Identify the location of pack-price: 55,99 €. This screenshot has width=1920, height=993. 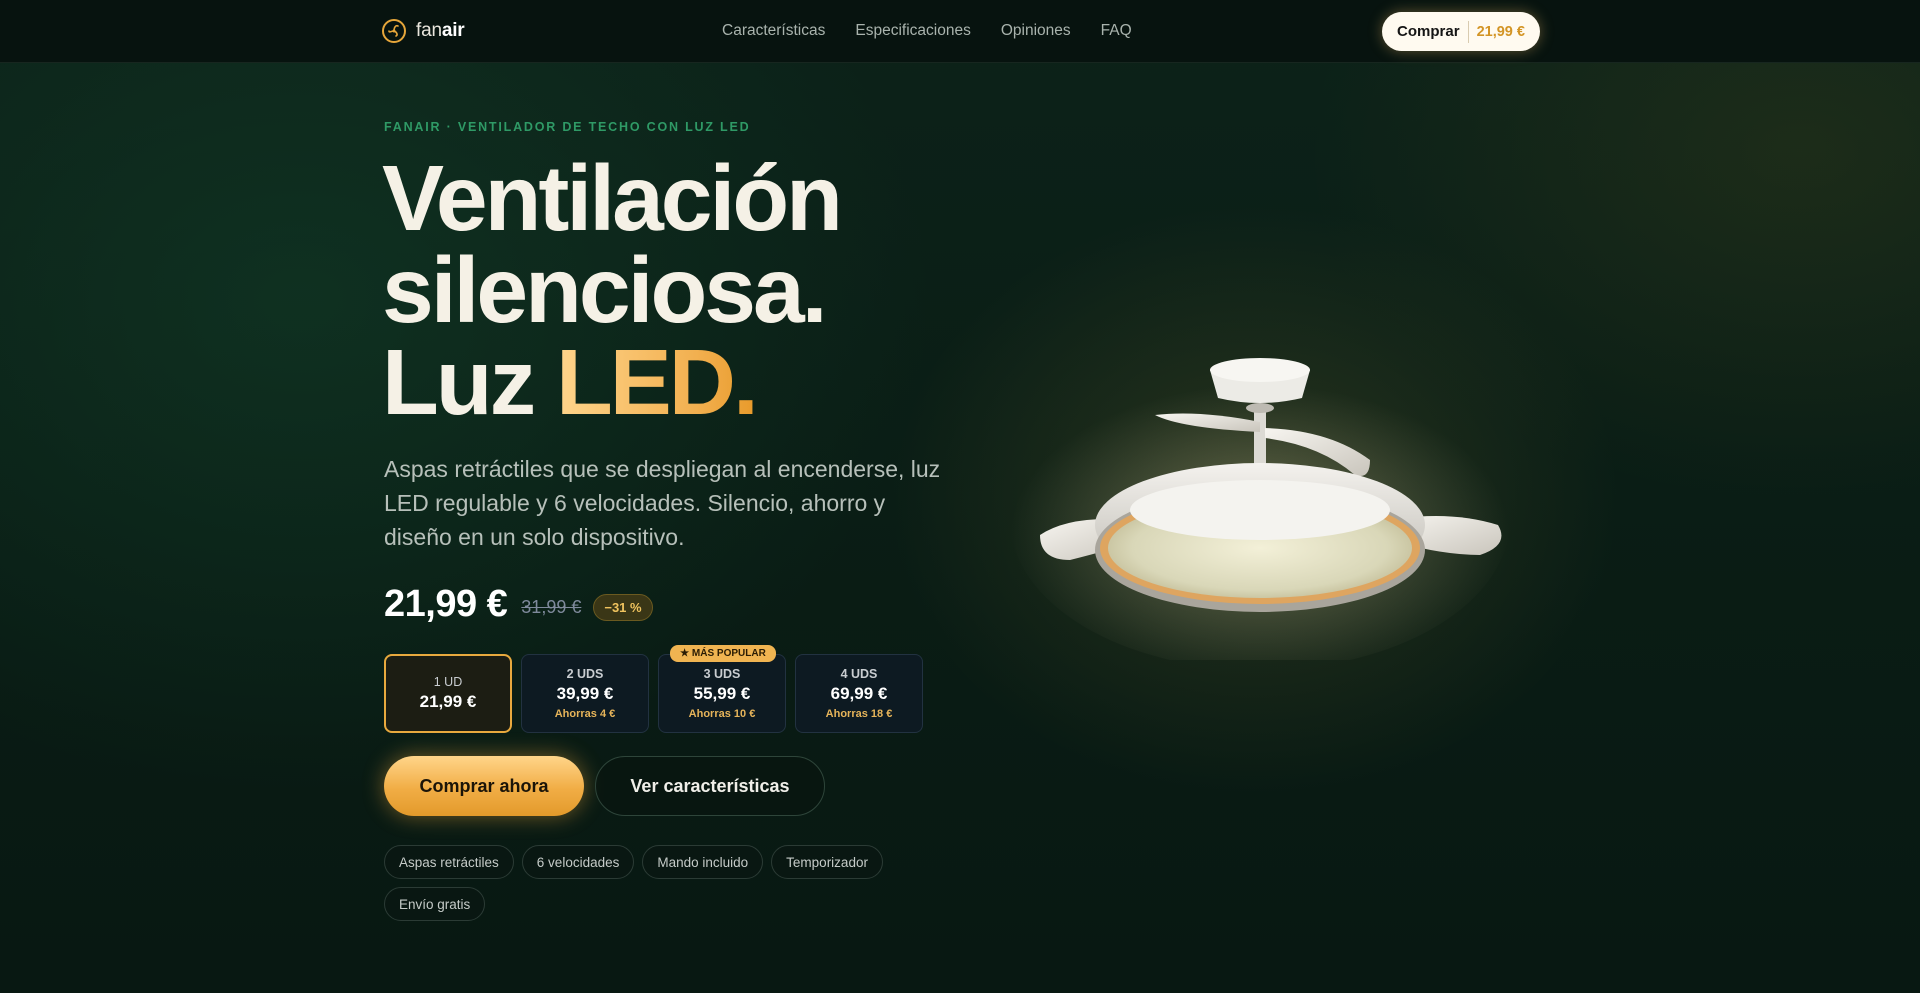
(722, 693).